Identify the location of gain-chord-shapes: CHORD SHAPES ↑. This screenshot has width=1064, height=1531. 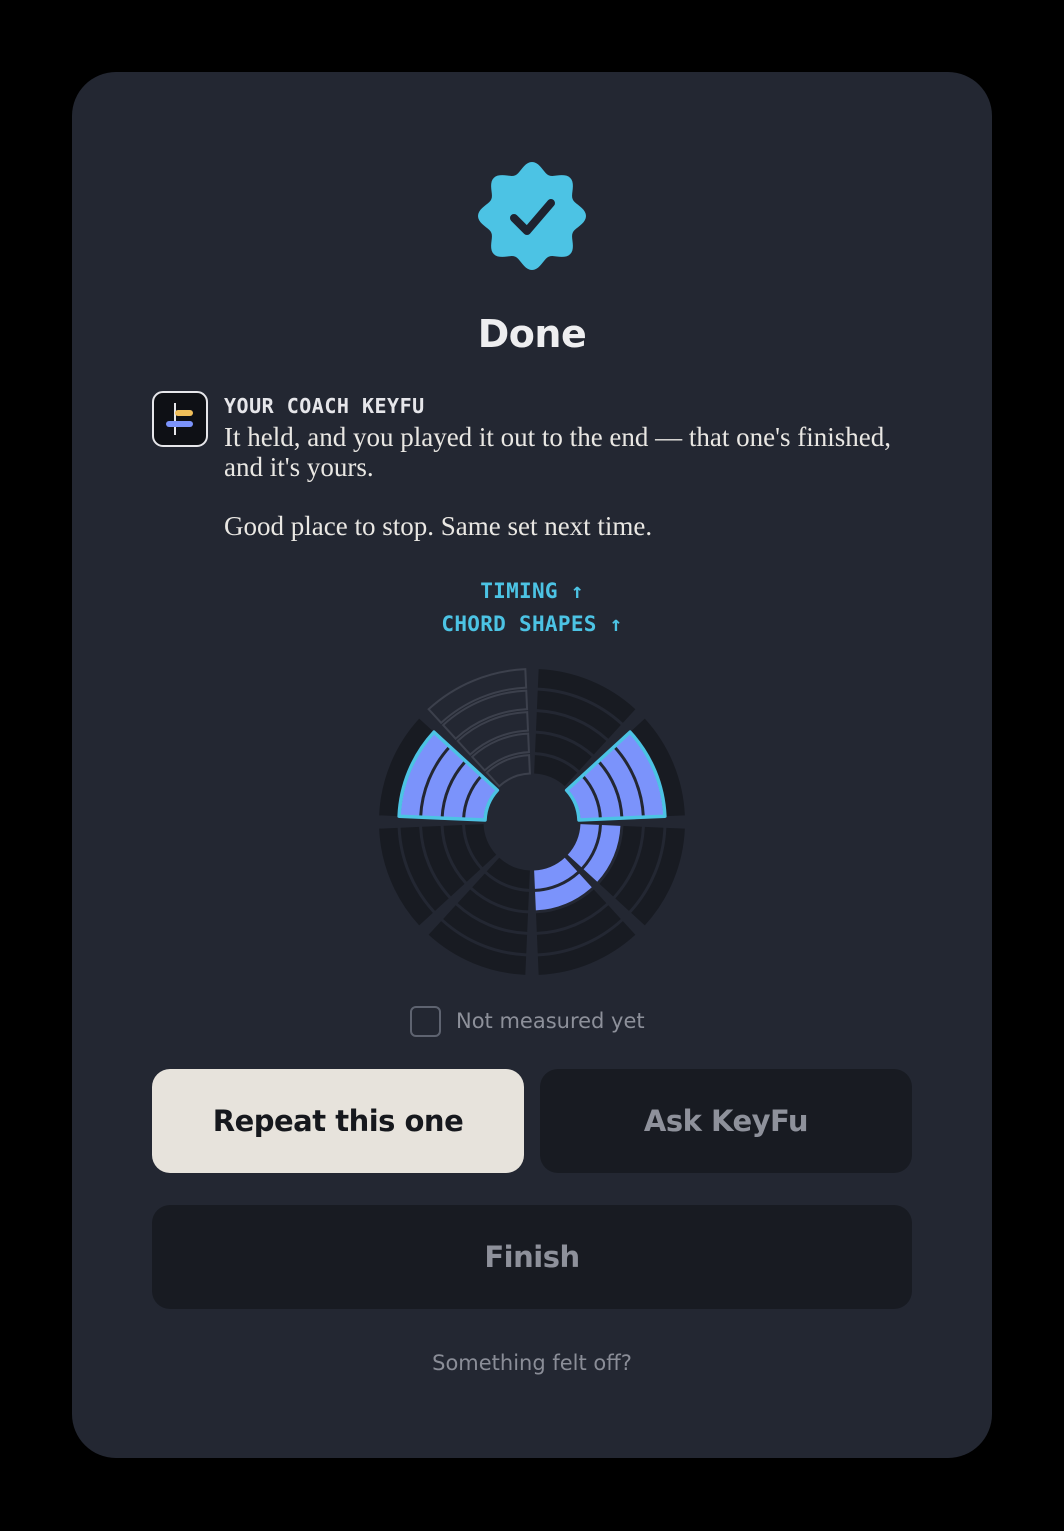
(532, 624).